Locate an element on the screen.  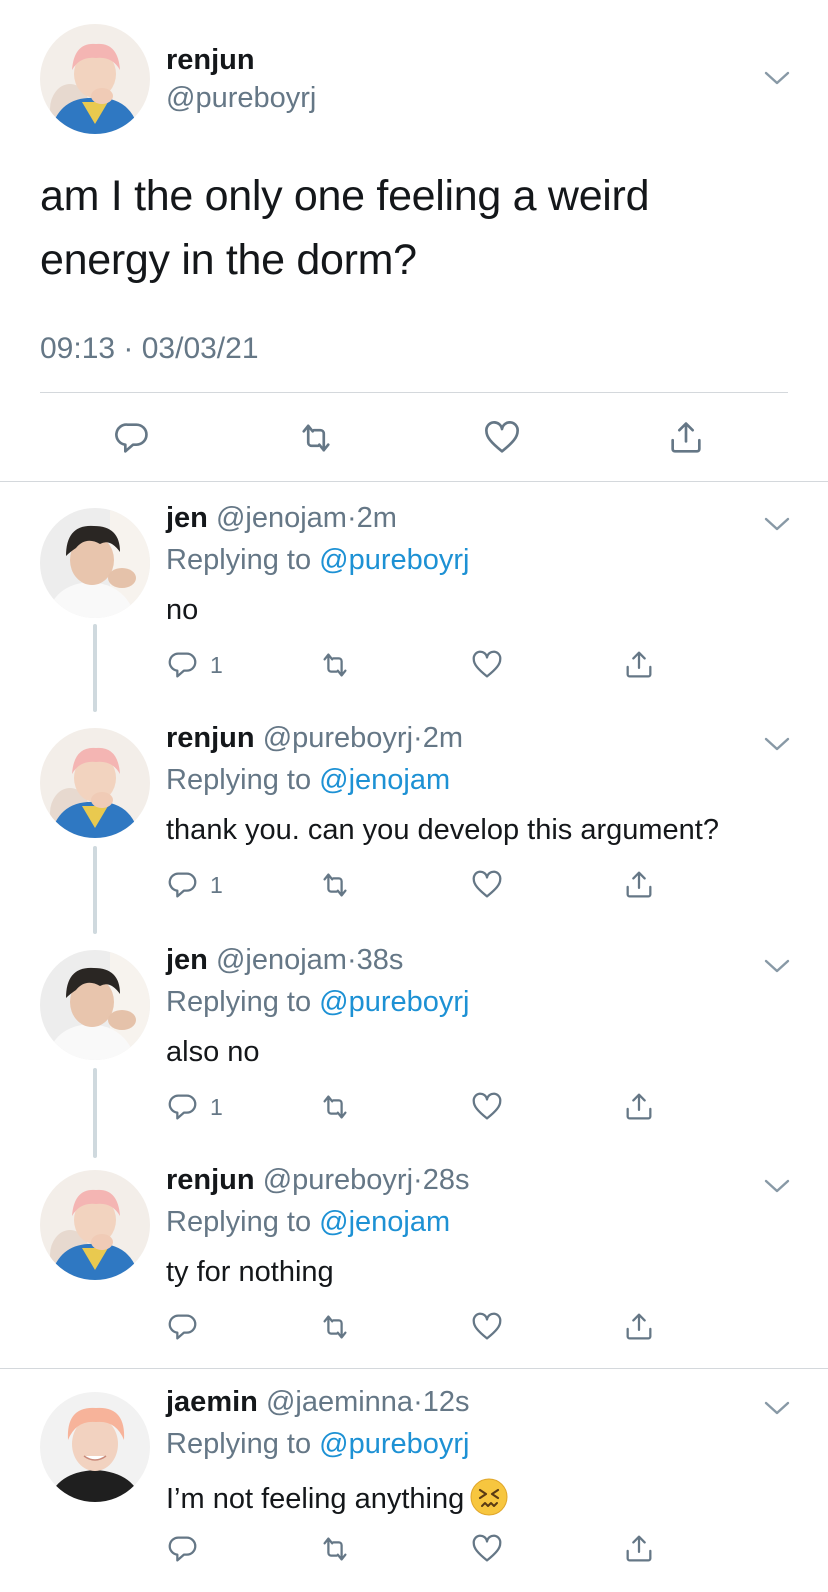
reply-text: ty for nothing is located at coordinates (250, 1272).